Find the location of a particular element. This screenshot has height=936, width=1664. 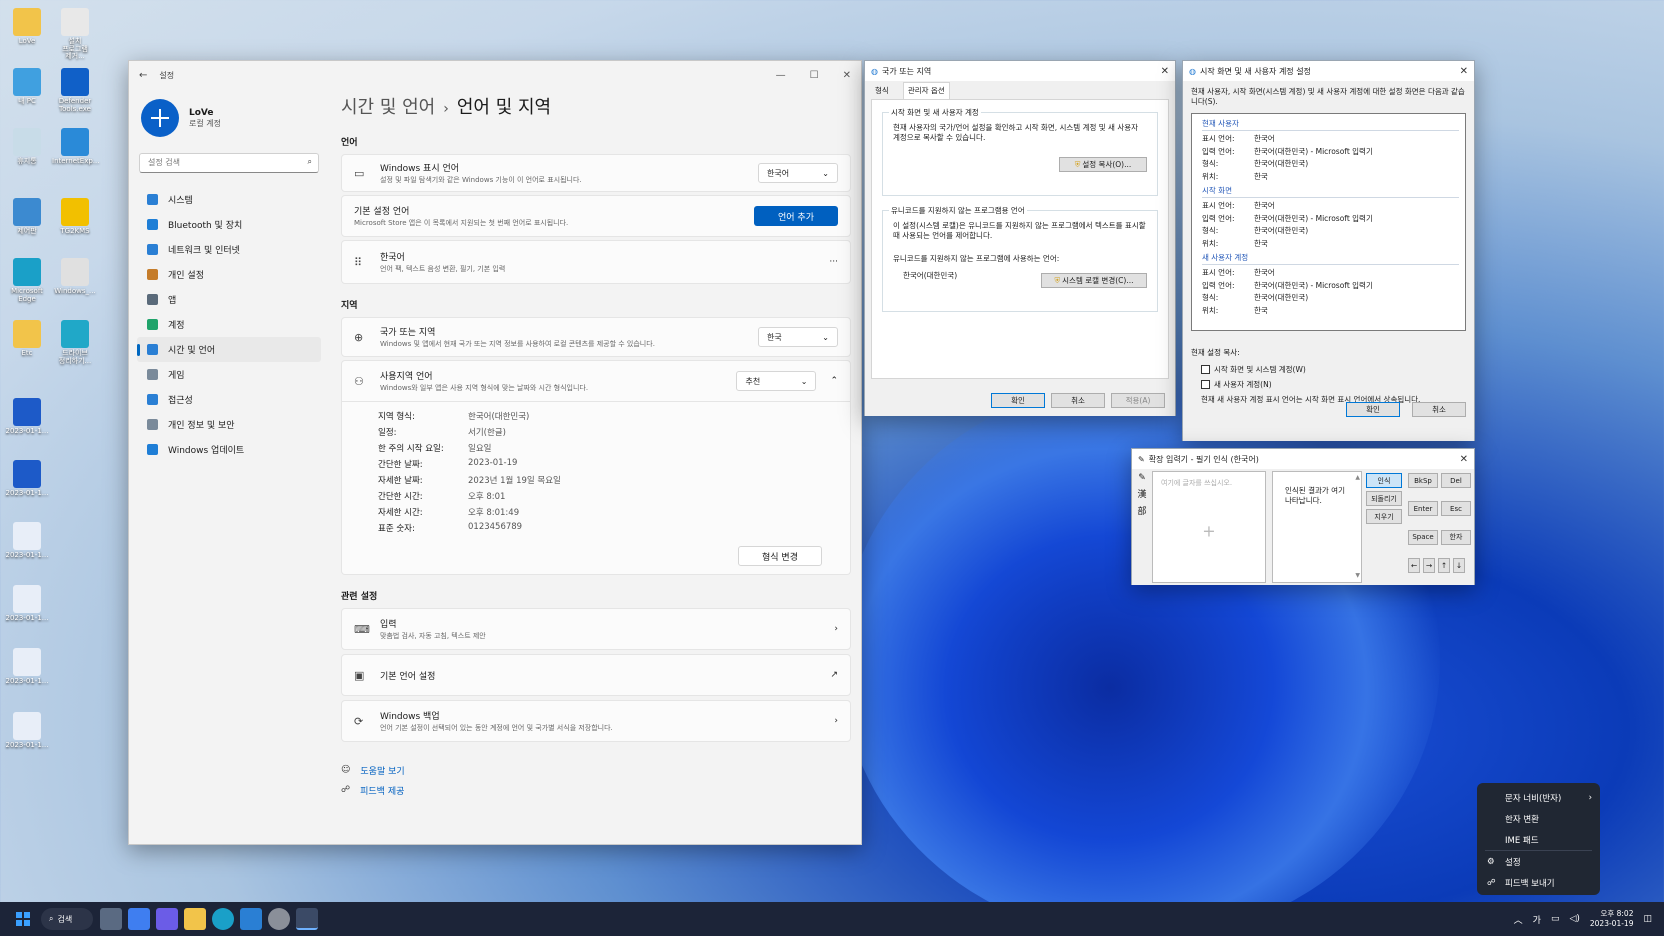

region-control-icon is located at coordinates (307, 919).